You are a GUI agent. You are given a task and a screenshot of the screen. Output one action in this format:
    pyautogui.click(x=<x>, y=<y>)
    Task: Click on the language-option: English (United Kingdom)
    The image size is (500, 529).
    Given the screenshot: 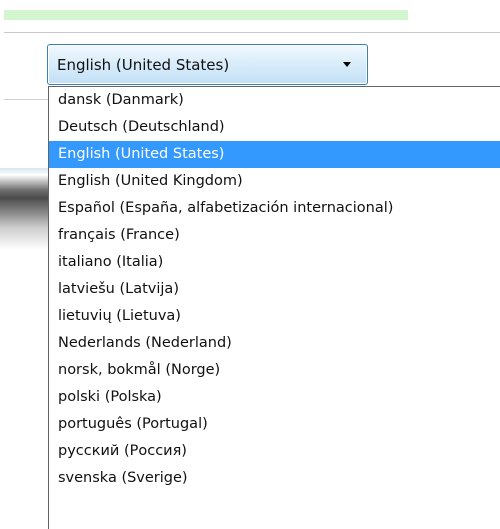 What is the action you would take?
    pyautogui.click(x=274, y=181)
    